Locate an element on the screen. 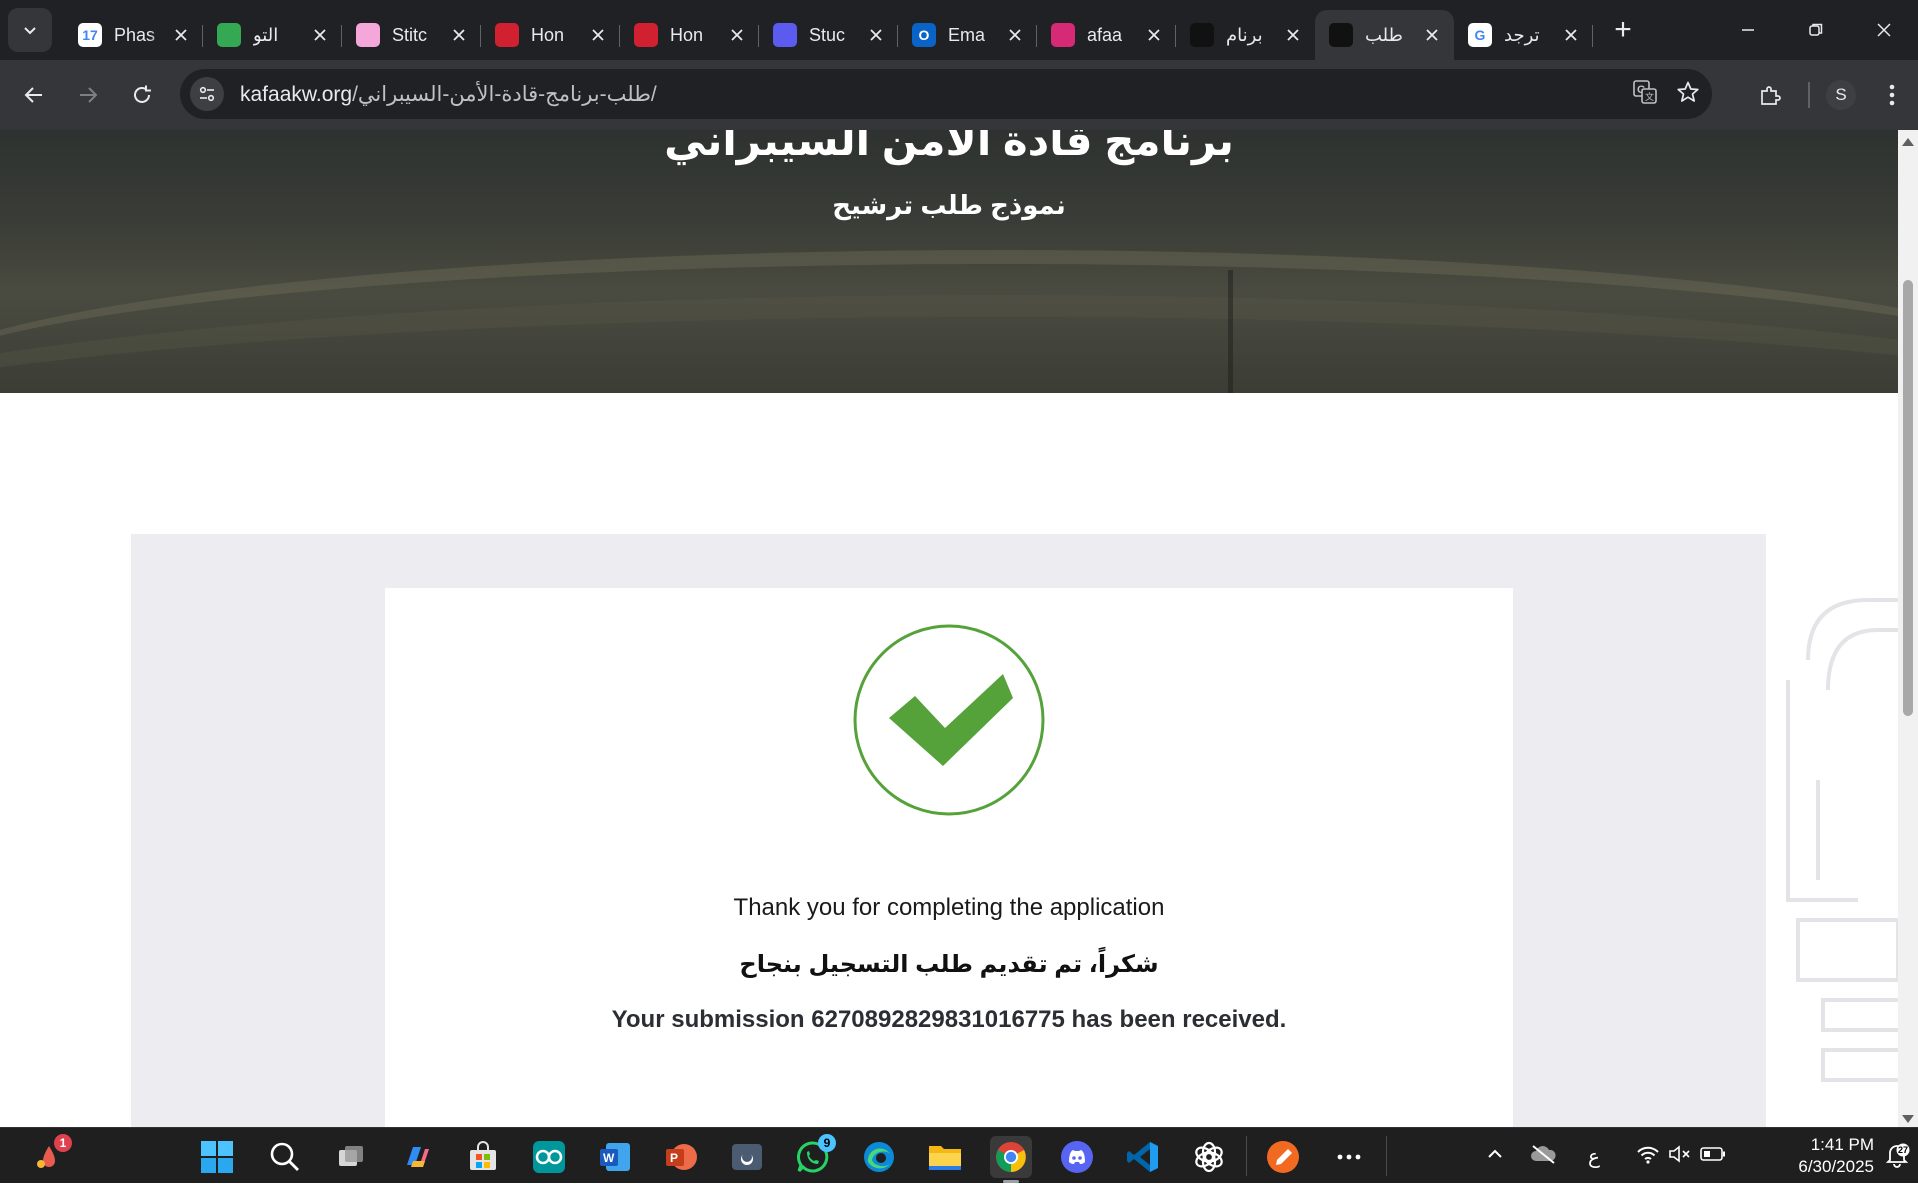 Image resolution: width=1918 pixels, height=1184 pixels. start-button is located at coordinates (217, 1157).